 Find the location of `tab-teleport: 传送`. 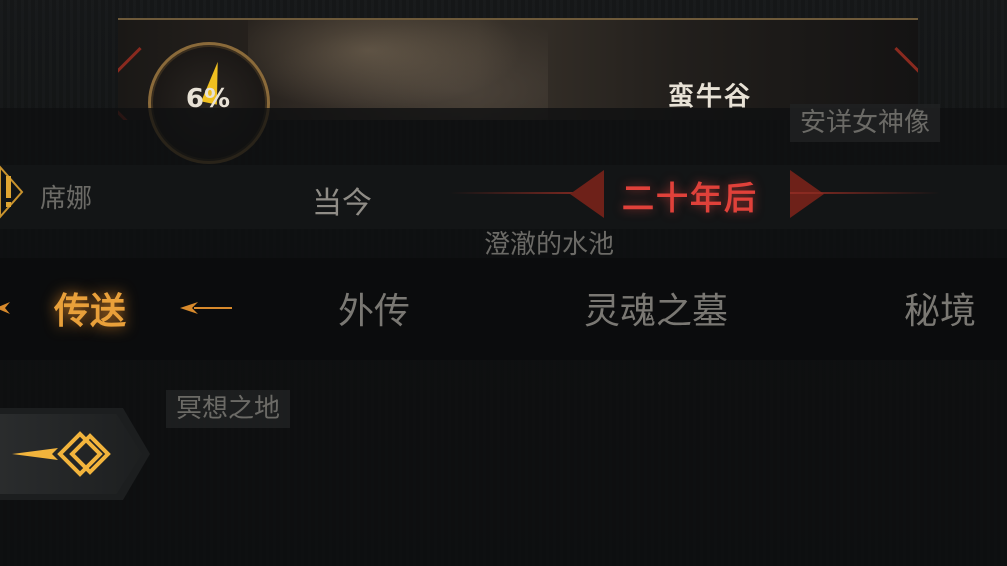

tab-teleport: 传送 is located at coordinates (90, 308).